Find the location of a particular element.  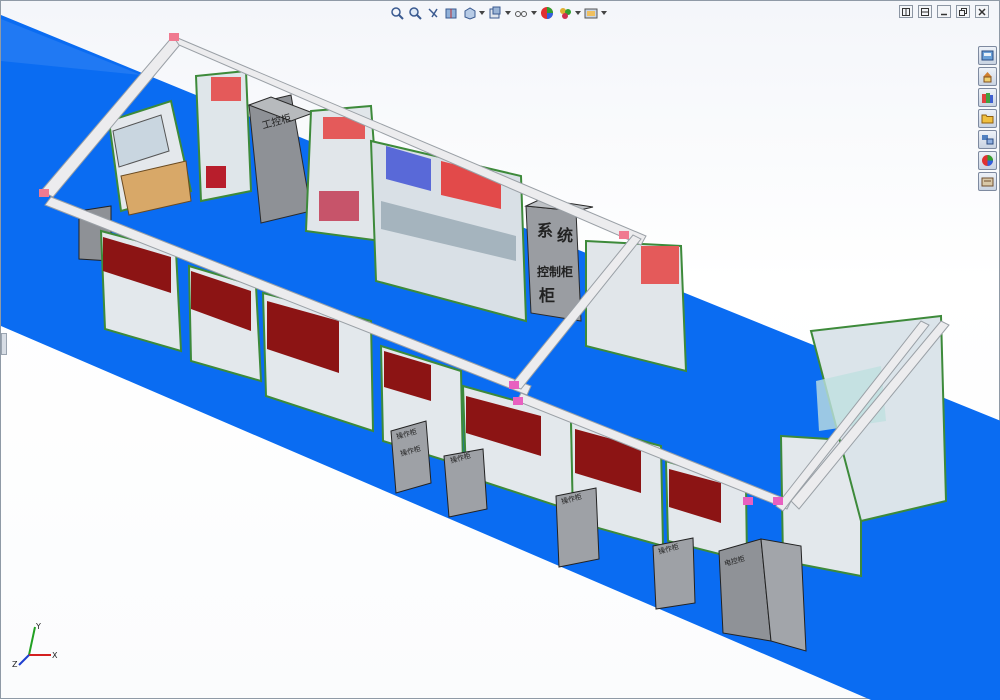

forum-icon is located at coordinates (987, 182).